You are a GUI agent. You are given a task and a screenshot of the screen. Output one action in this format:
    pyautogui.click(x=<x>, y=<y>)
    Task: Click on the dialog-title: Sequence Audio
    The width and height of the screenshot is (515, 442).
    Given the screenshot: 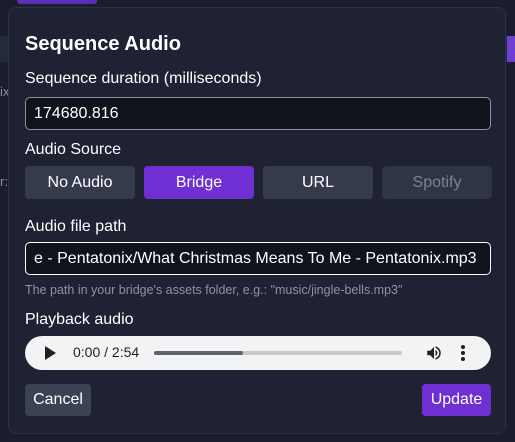 What is the action you would take?
    pyautogui.click(x=103, y=44)
    